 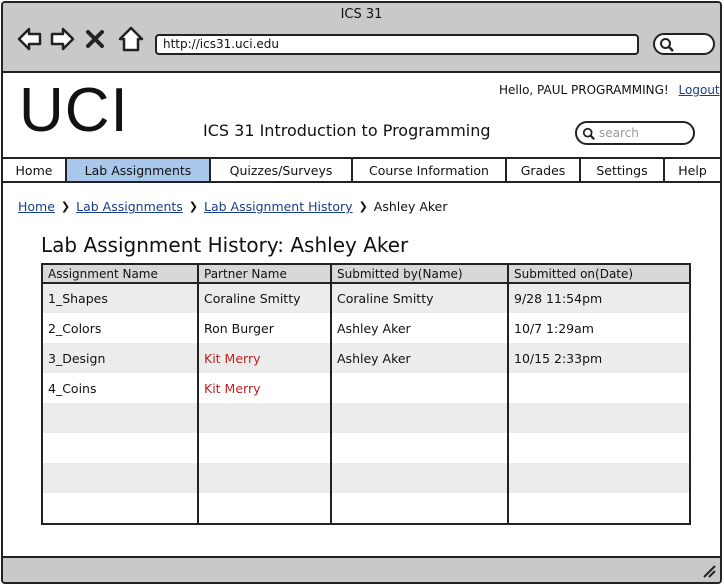 I want to click on page-title: Lab Assignment History: Ashley Aker, so click(x=225, y=245).